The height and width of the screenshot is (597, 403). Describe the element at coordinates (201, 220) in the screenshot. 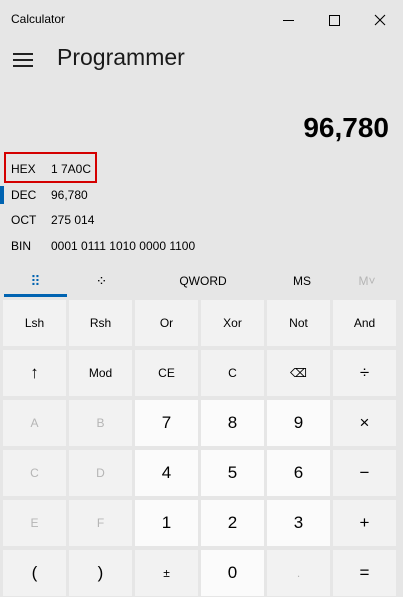

I see `radix-oct: OCT 275 014` at that location.